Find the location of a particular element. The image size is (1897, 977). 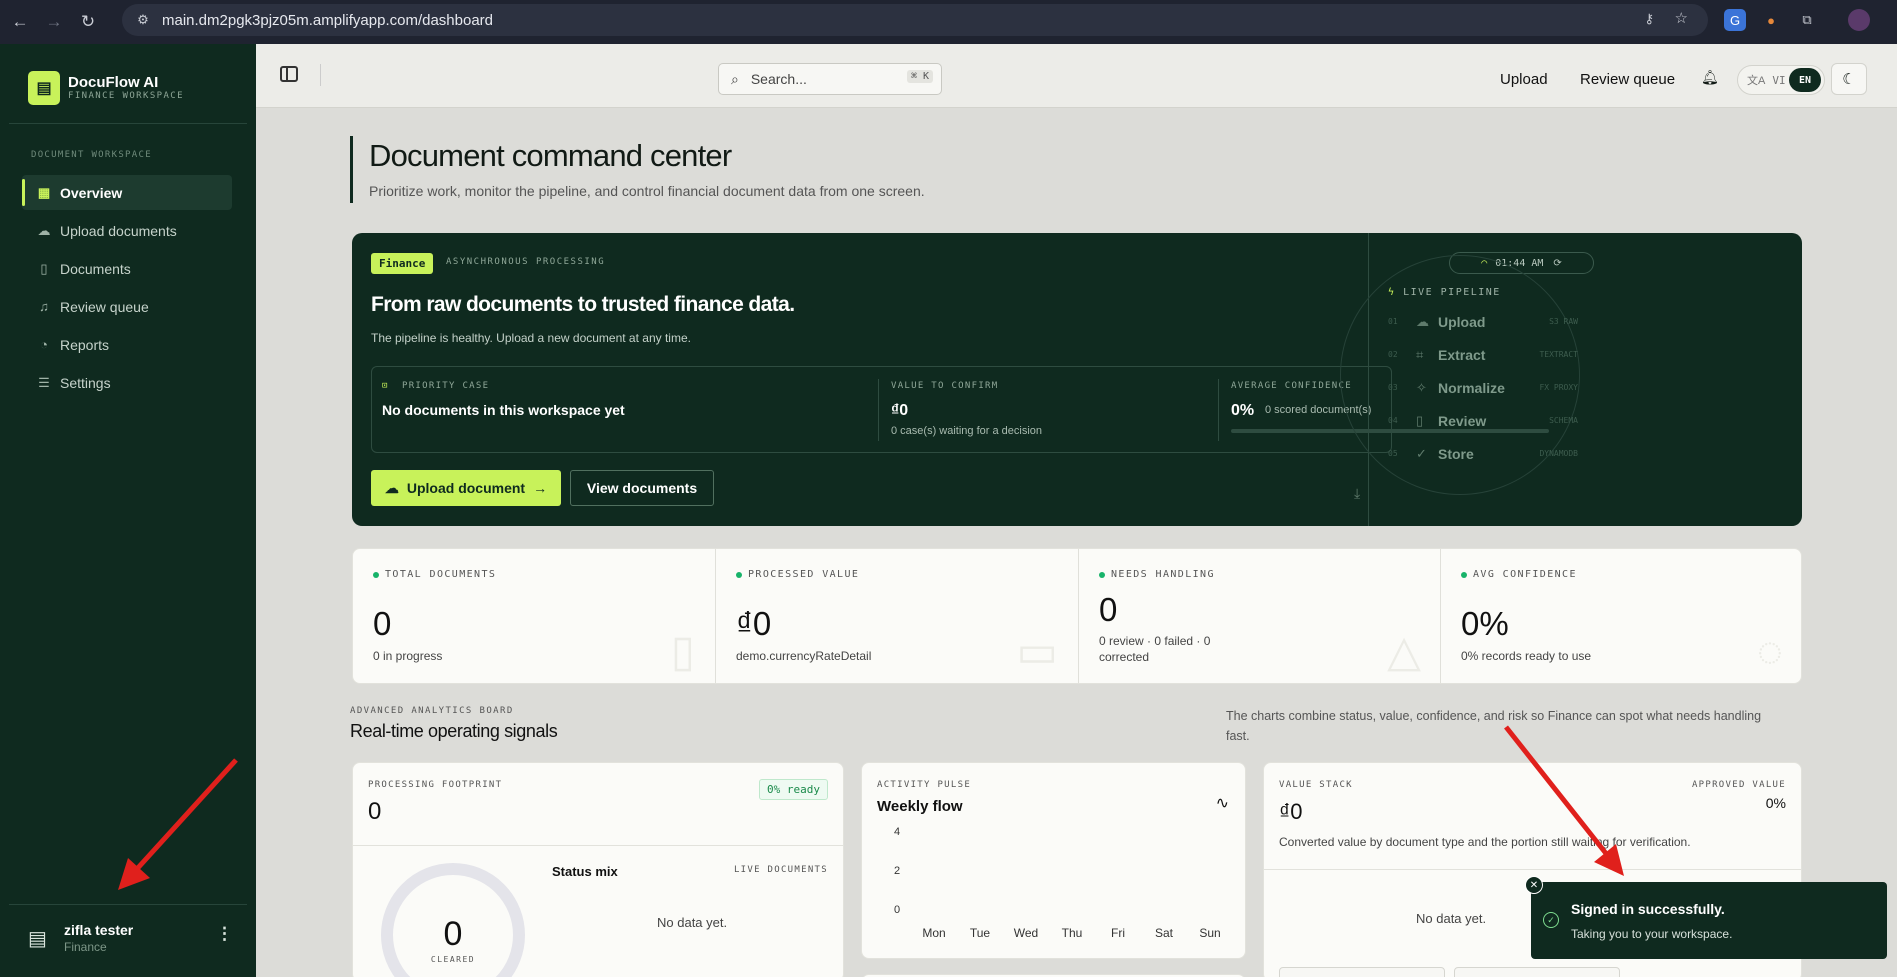

value-stack-value: ₫0 is located at coordinates (1291, 811).